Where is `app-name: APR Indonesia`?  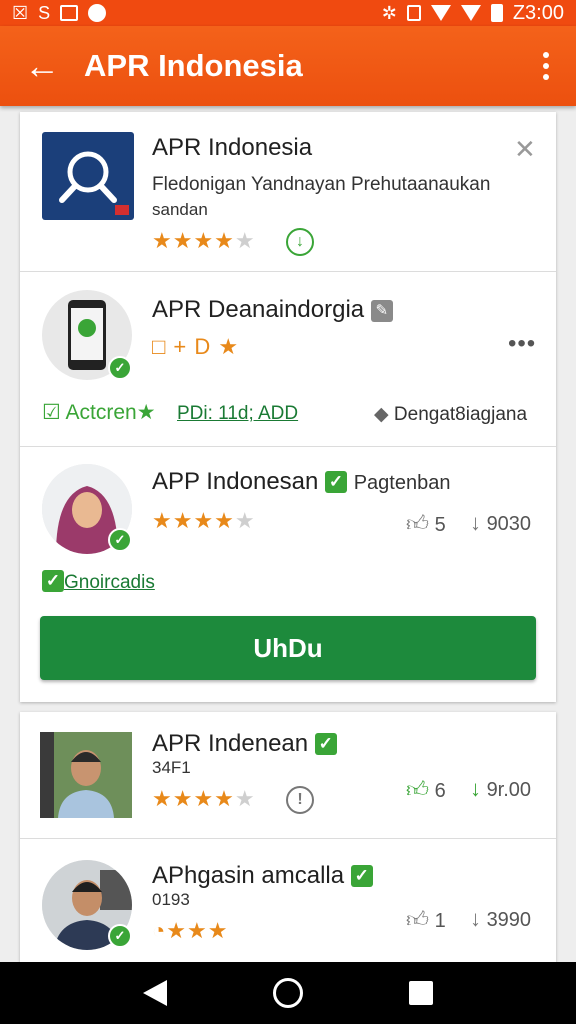 app-name: APR Indonesia is located at coordinates (232, 147).